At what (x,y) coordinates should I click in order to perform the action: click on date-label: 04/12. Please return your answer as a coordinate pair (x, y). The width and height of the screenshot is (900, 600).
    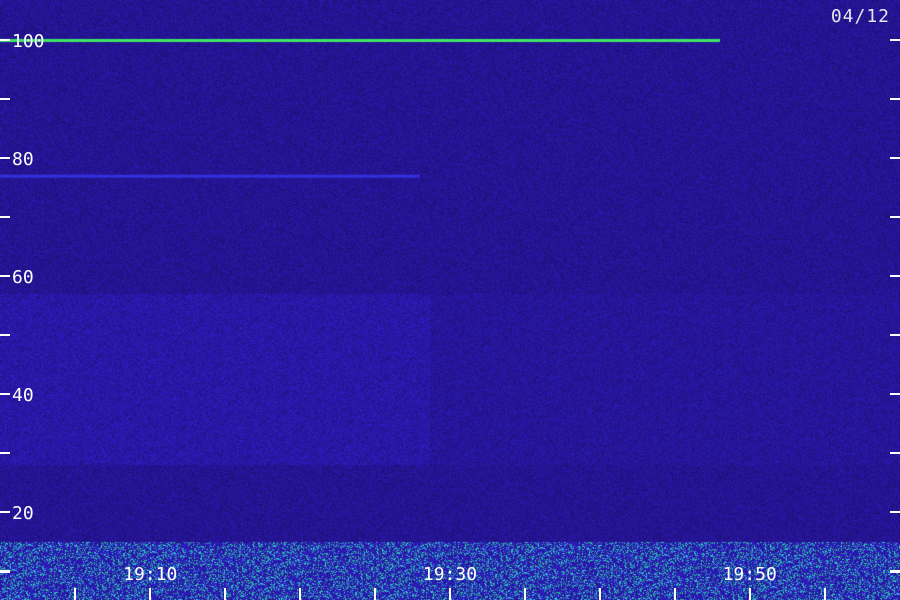
    Looking at the image, I should click on (860, 16).